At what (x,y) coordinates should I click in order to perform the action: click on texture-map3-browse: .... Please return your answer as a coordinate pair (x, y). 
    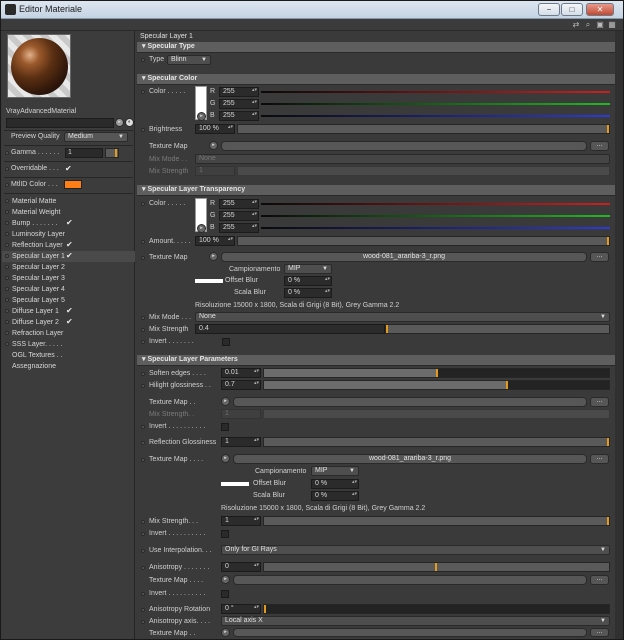
    Looking at the image, I should click on (599, 459).